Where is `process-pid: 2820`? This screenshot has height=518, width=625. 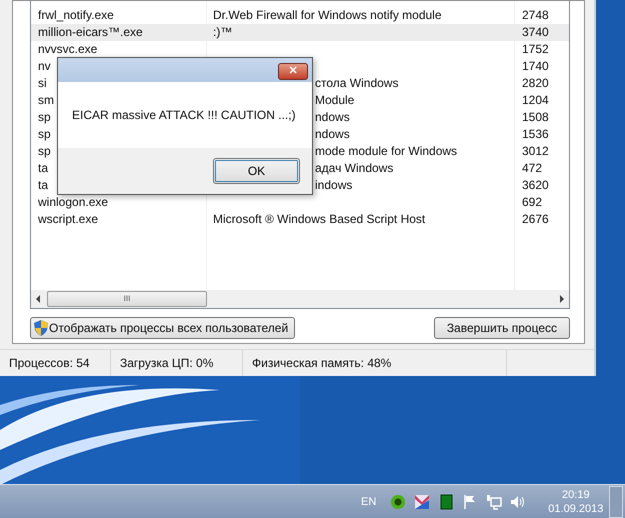
process-pid: 2820 is located at coordinates (535, 83).